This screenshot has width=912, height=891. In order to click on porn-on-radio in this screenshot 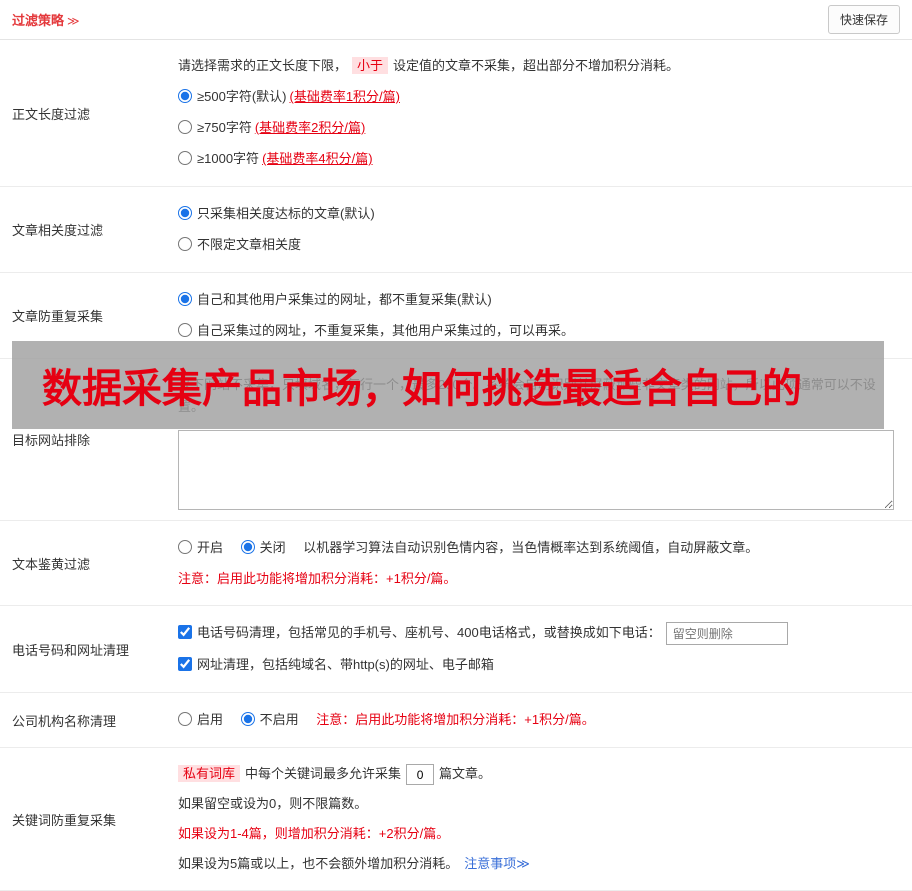, I will do `click(185, 547)`.